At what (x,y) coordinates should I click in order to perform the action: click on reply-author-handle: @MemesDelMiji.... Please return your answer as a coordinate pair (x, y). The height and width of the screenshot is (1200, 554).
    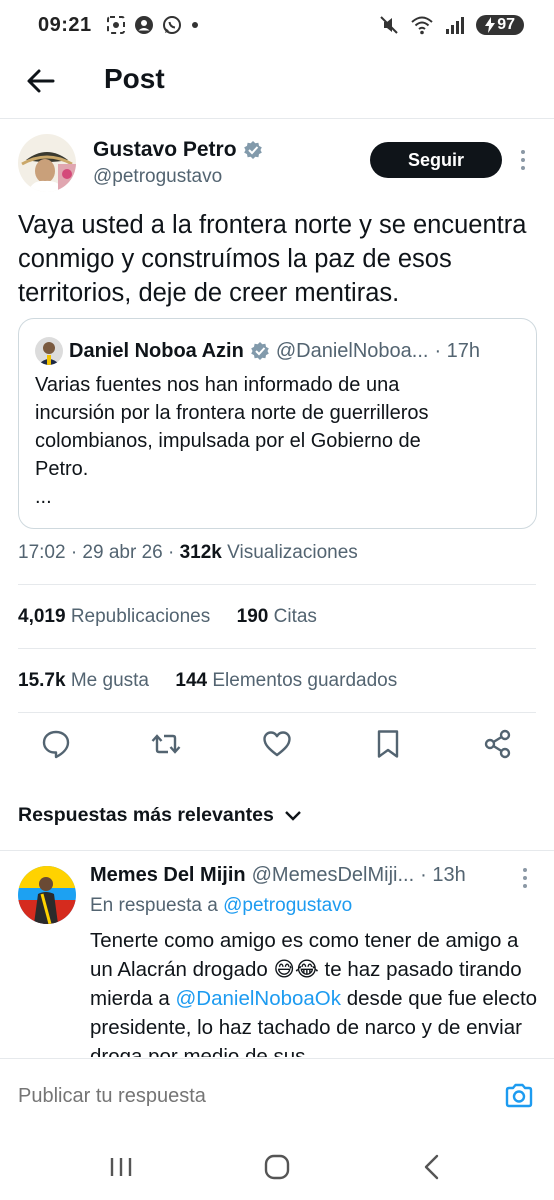
    Looking at the image, I should click on (333, 875).